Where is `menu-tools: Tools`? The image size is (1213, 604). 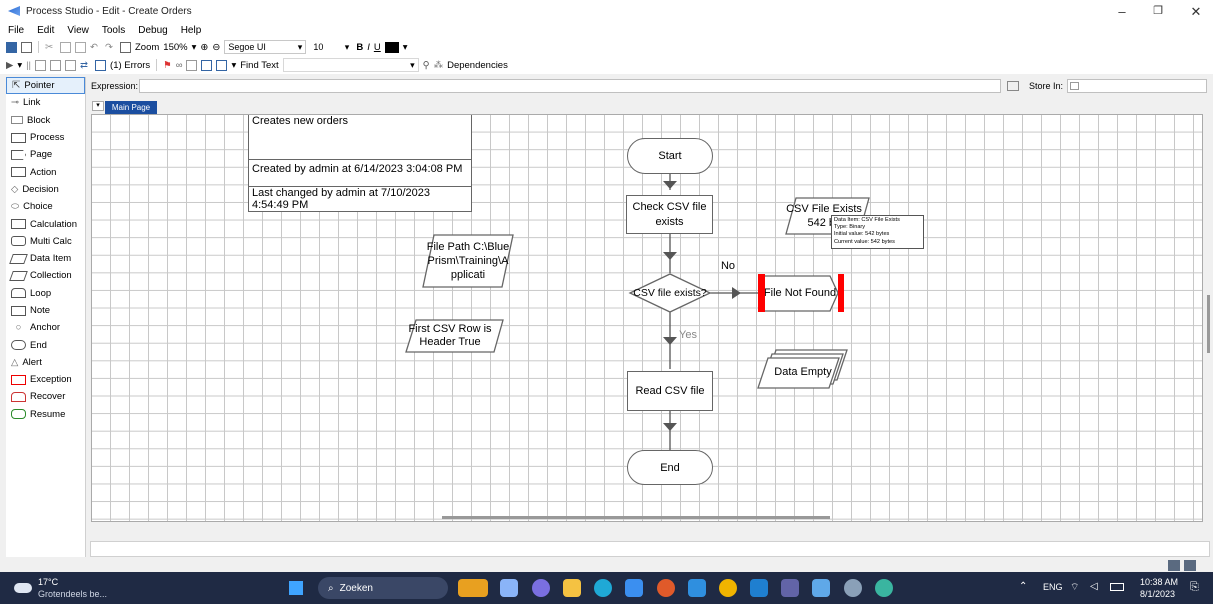
menu-tools: Tools is located at coordinates (113, 30).